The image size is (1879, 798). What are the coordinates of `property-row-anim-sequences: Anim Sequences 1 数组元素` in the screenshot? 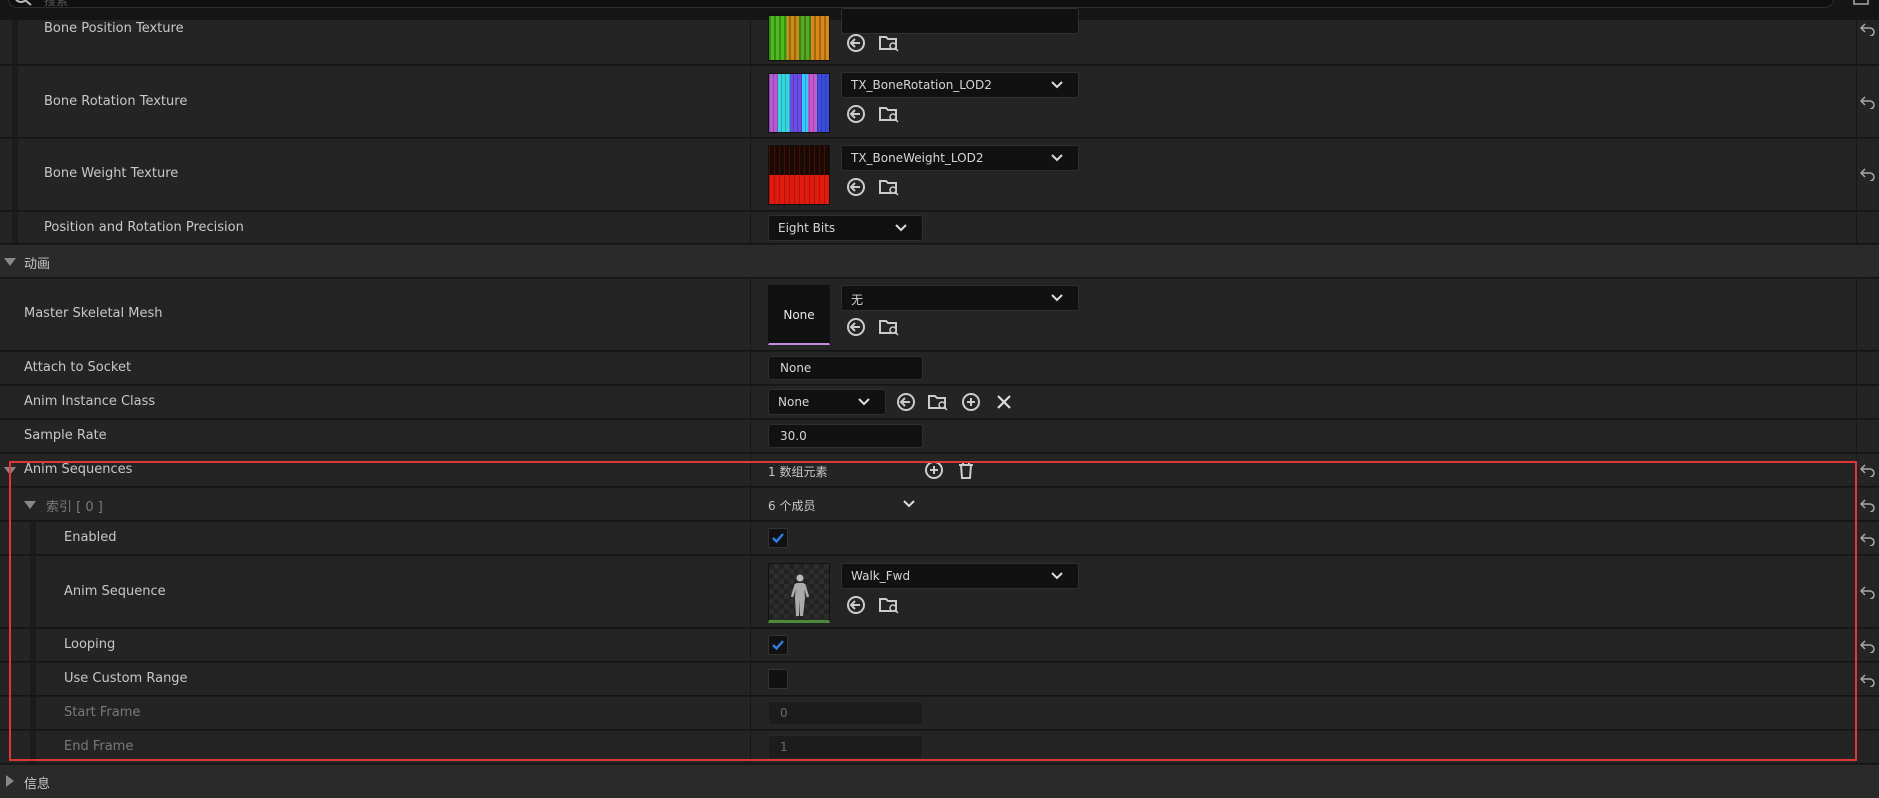 It's located at (939, 470).